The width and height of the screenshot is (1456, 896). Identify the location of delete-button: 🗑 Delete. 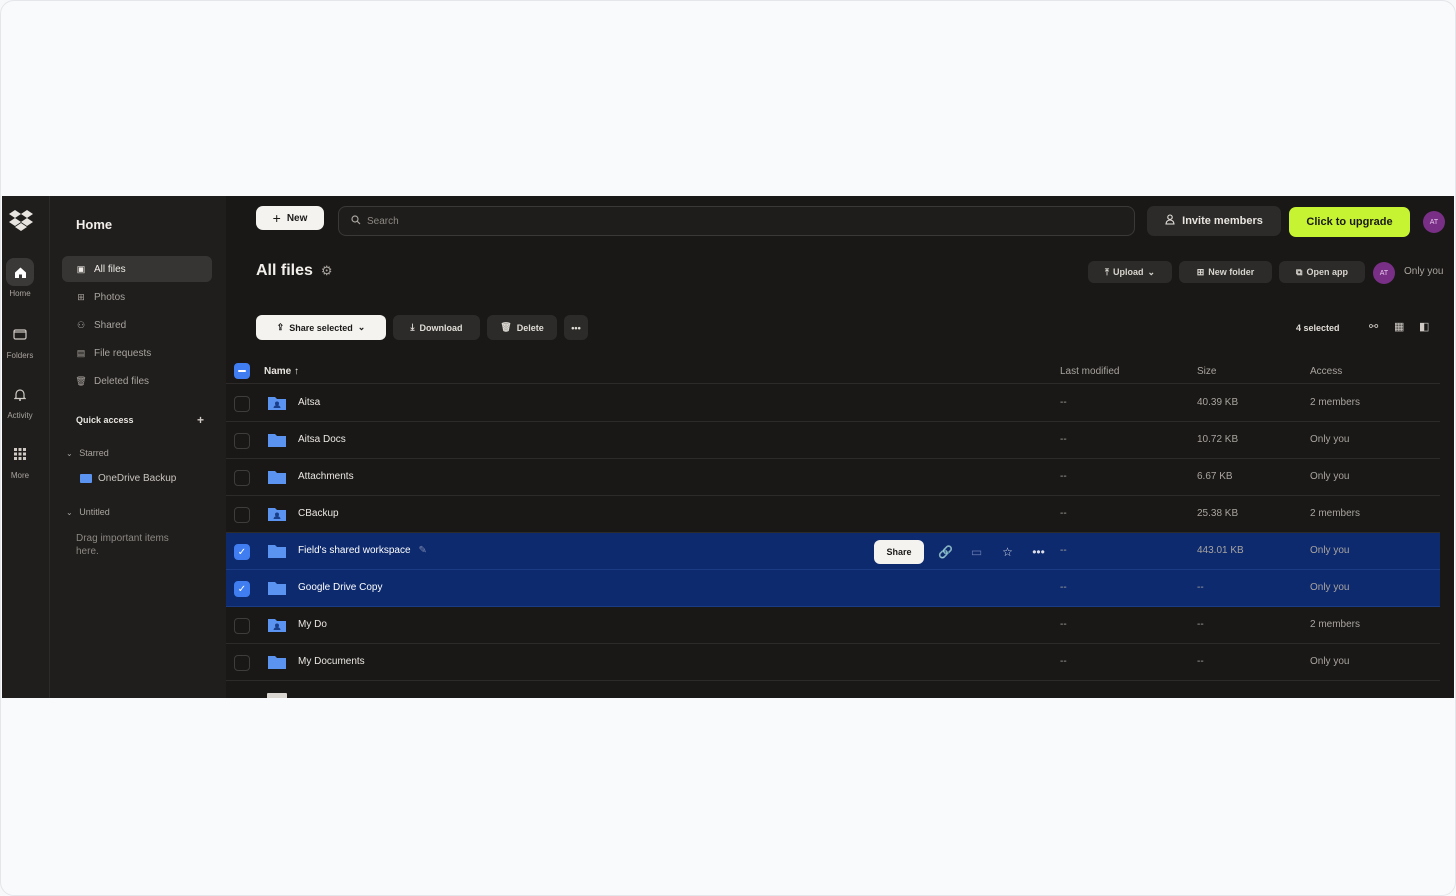
(522, 327).